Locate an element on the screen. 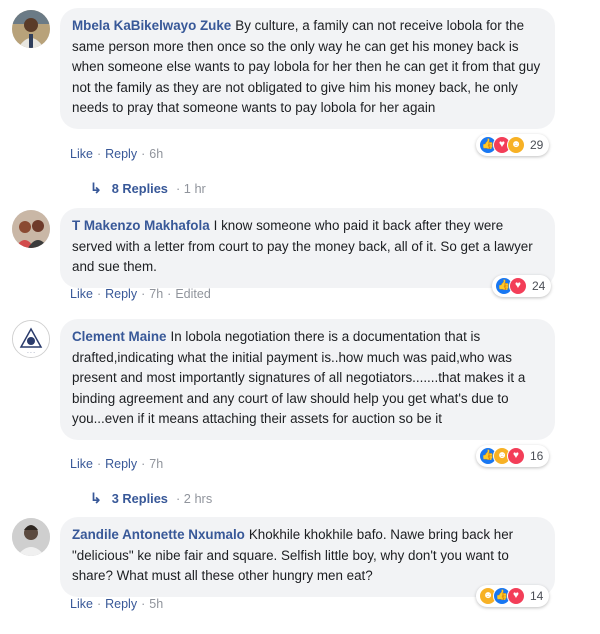 Image resolution: width=600 pixels, height=634 pixels. reaction-summary: ☻ 👍 ♥ 14 is located at coordinates (513, 596).